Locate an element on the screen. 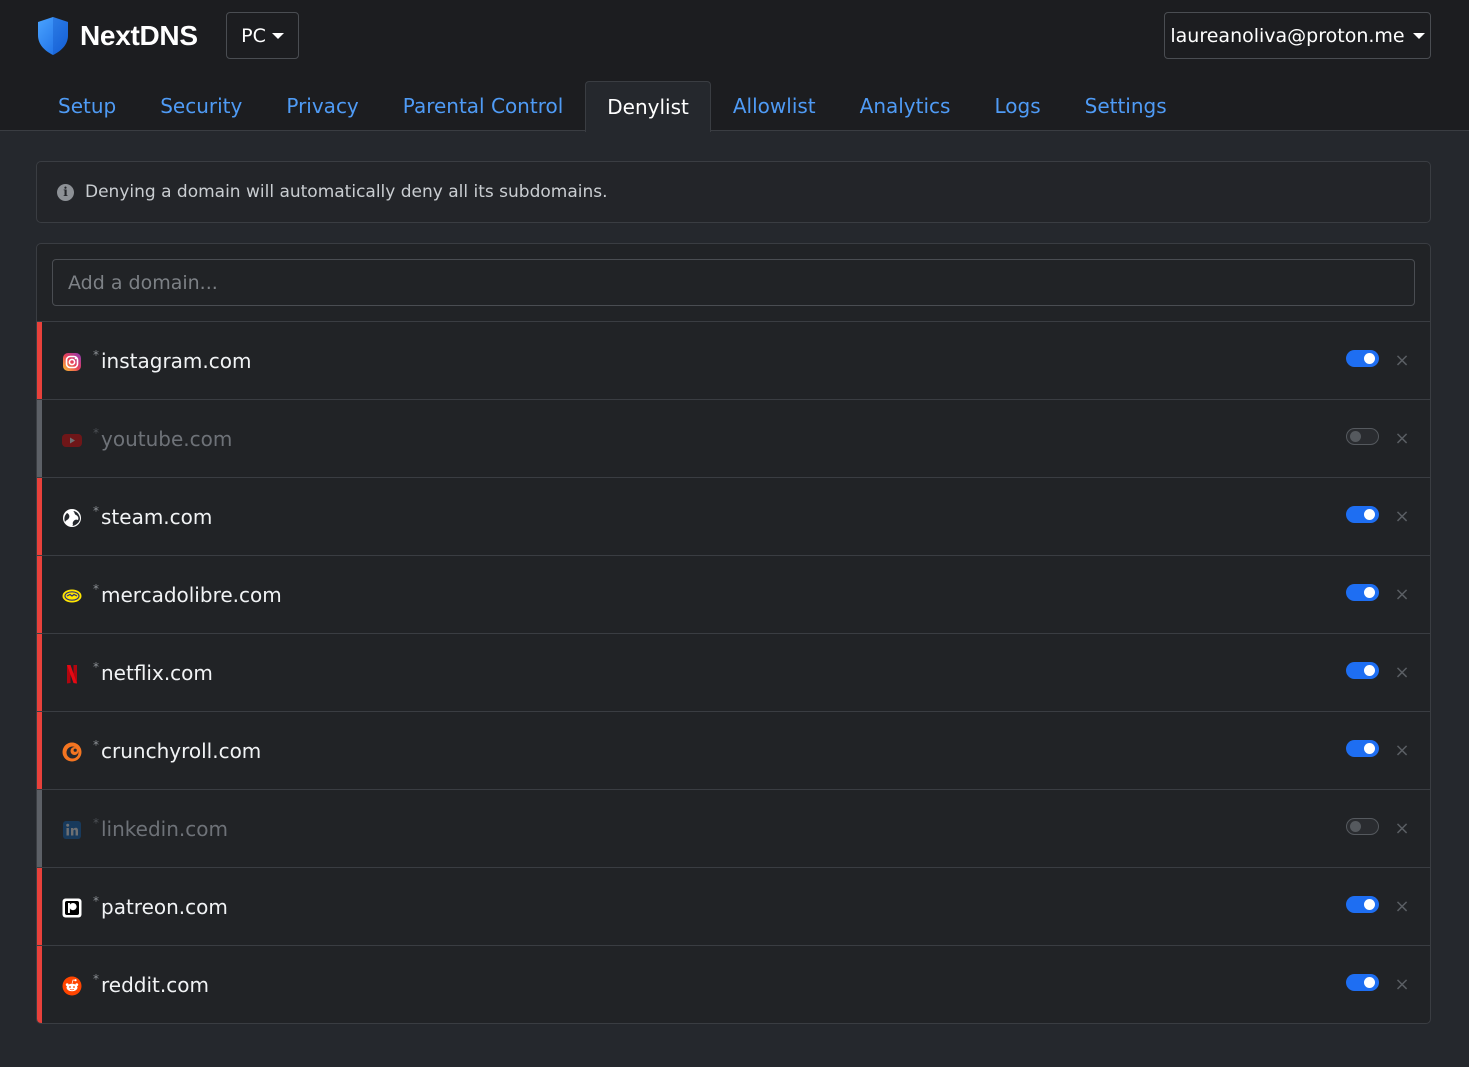  domain-name: reddit.com is located at coordinates (155, 985).